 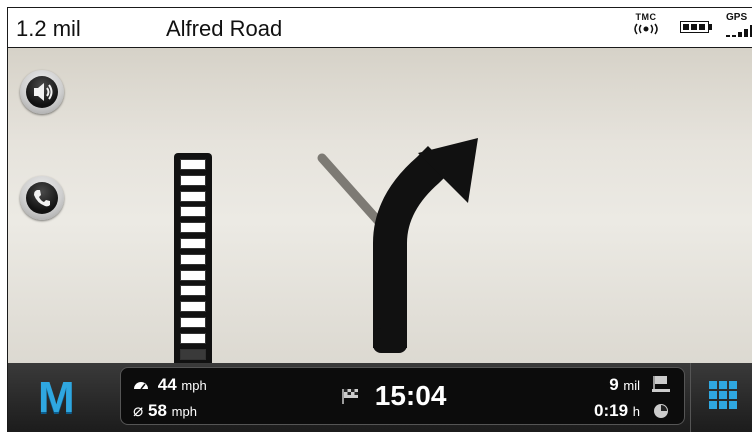 I want to click on distance-remaining-value: 9, so click(x=614, y=384).